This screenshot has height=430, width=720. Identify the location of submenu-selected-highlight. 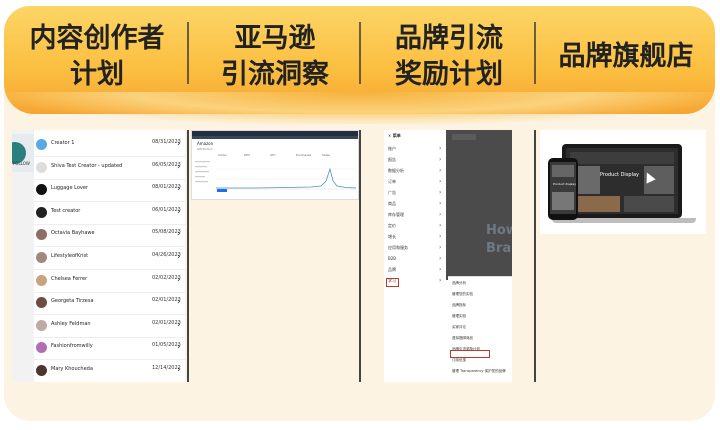
(470, 354).